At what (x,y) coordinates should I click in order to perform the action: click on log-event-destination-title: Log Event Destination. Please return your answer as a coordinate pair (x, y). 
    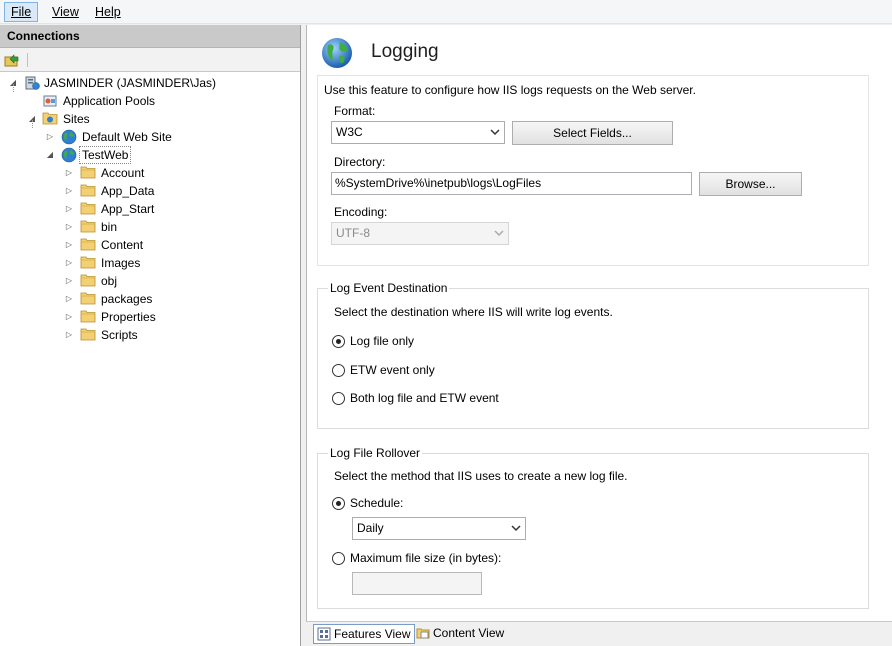
    Looking at the image, I should click on (389, 288).